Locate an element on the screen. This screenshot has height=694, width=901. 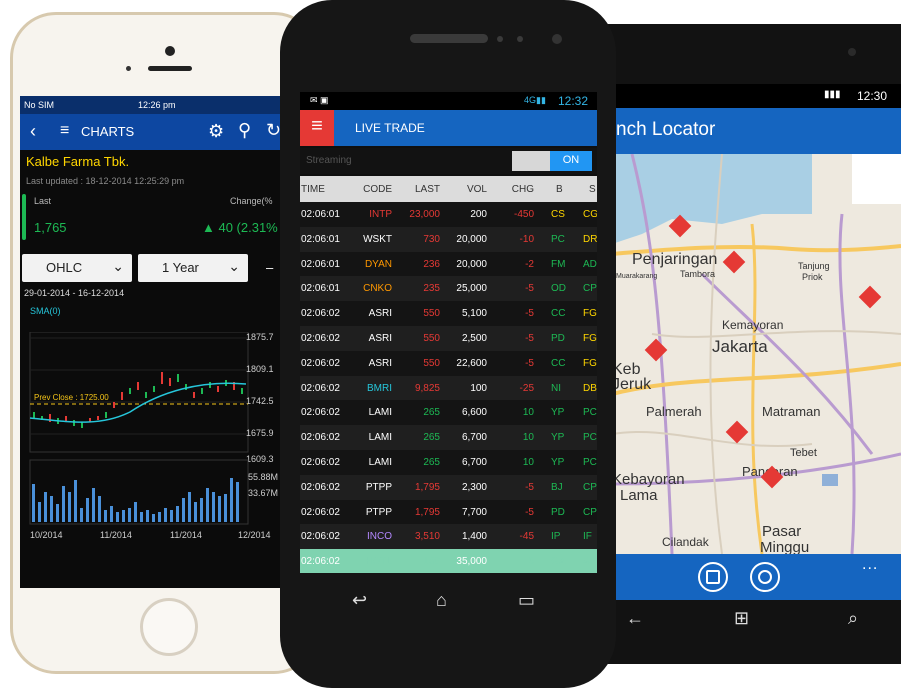
column-header-buyer: B is located at coordinates (559, 189).